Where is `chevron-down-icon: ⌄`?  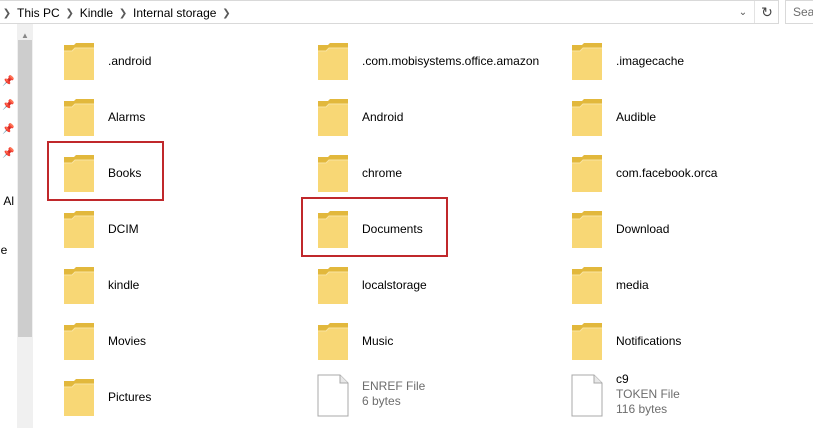 chevron-down-icon: ⌄ is located at coordinates (743, 12).